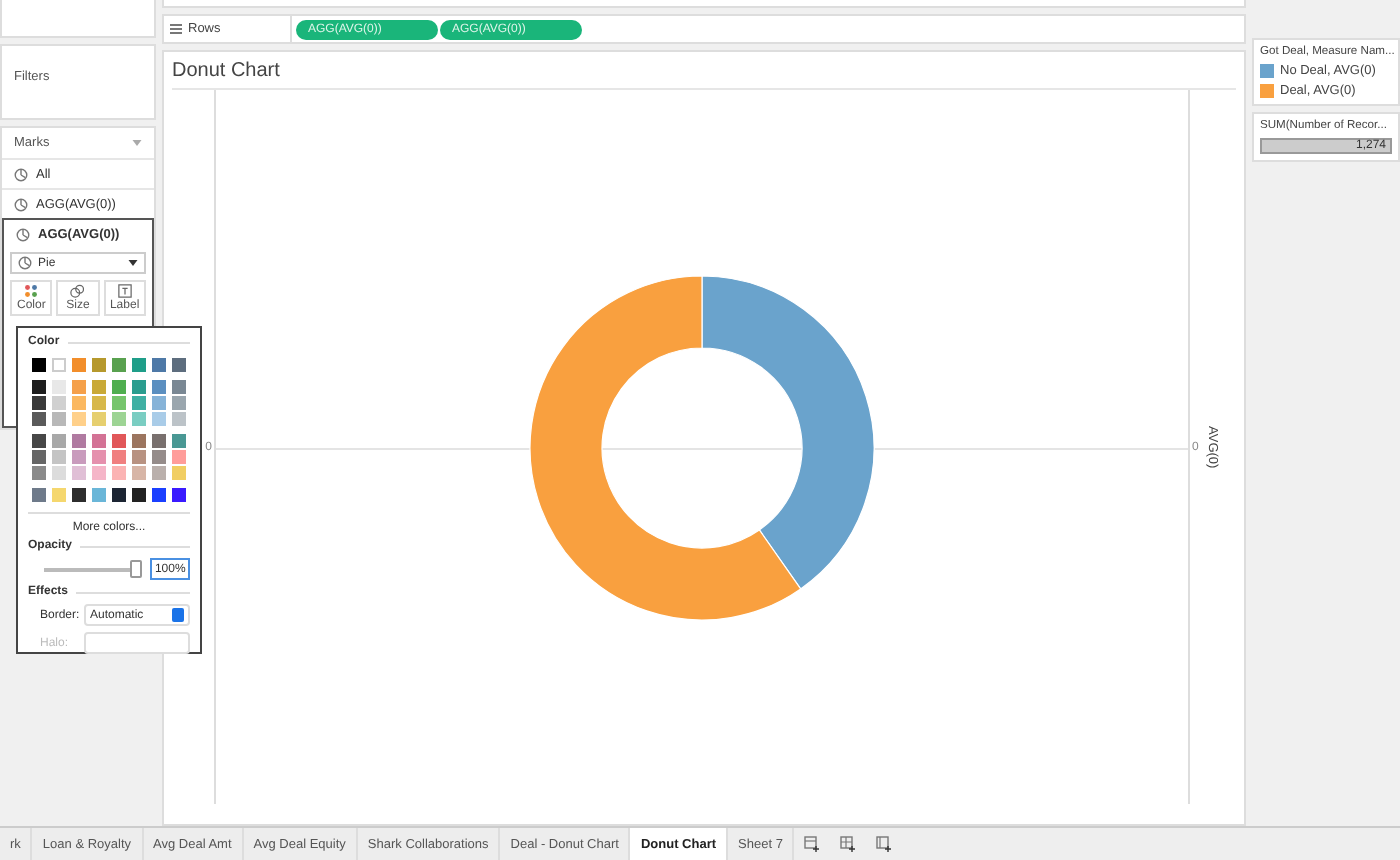 The image size is (1400, 860). I want to click on label-icon, so click(124, 291).